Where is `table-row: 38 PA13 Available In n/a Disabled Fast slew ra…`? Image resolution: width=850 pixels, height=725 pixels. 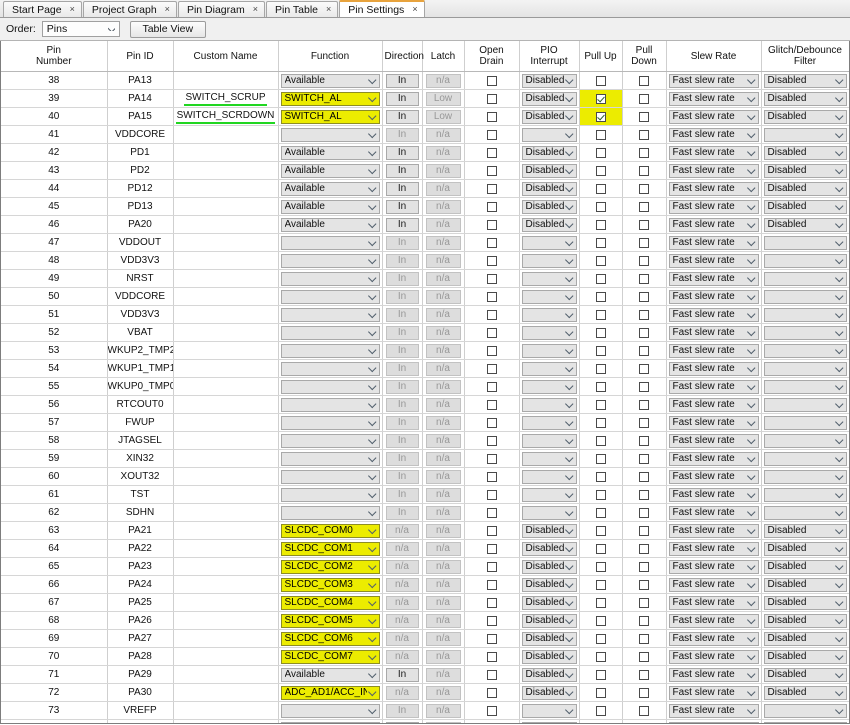 table-row: 38 PA13 Available In n/a Disabled Fast slew ra… is located at coordinates (425, 80).